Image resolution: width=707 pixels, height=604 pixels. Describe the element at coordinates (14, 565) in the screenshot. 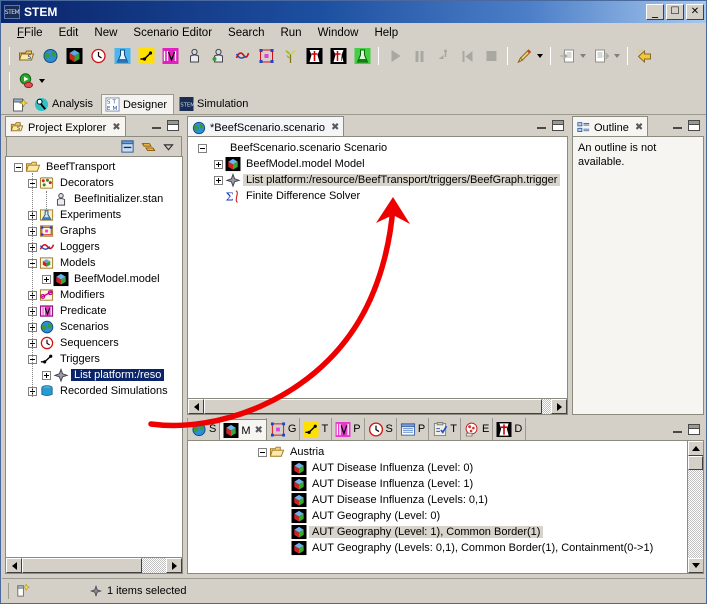

I see `hscroll-left-button` at that location.